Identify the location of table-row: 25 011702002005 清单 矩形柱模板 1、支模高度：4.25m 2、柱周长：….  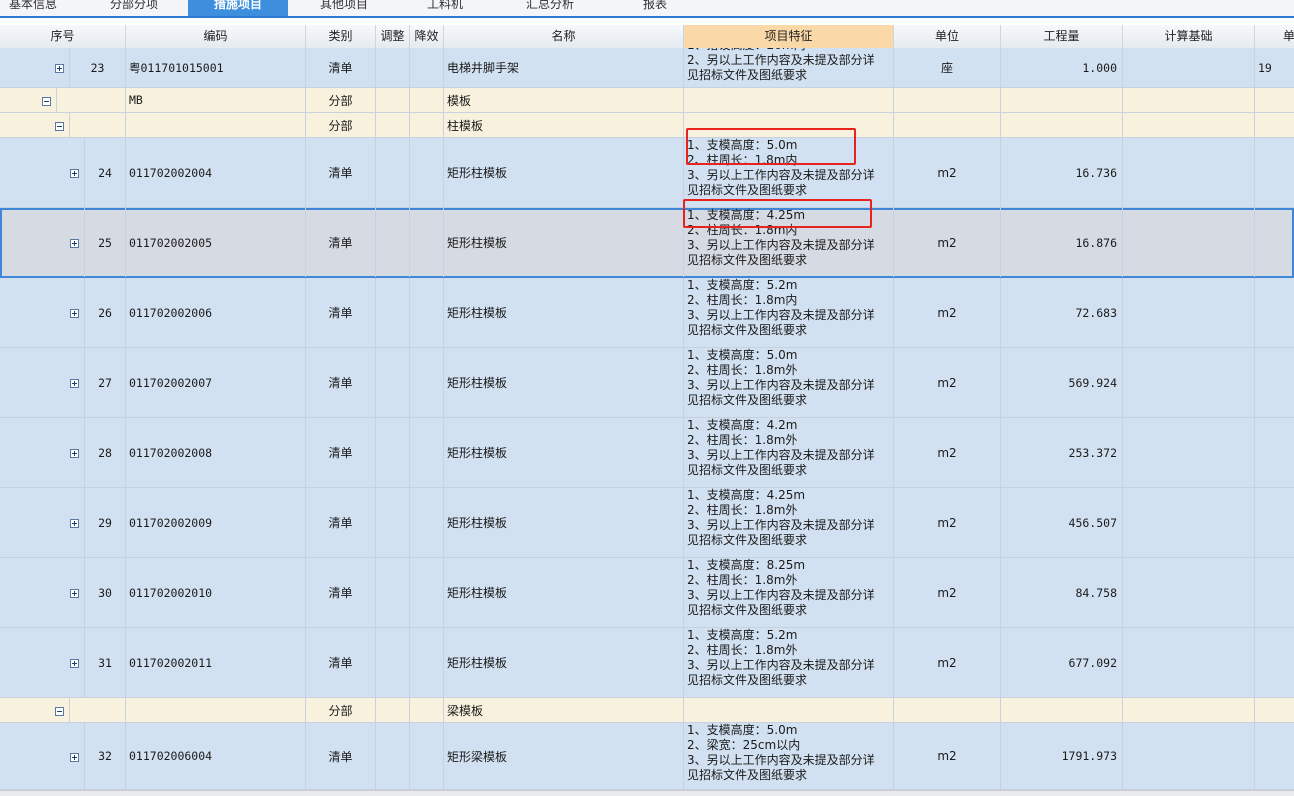
(647, 243).